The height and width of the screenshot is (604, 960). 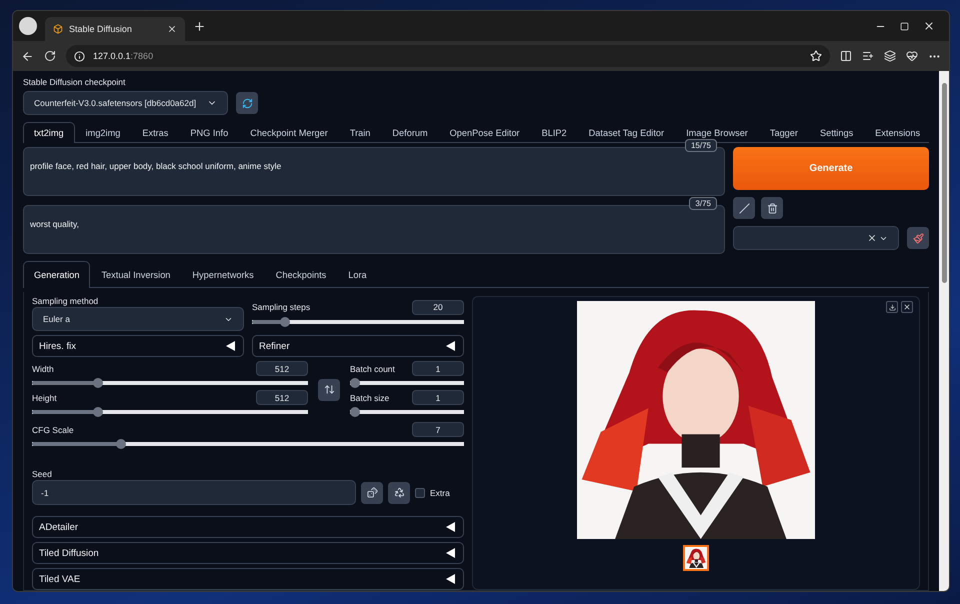 I want to click on paintbrush-icon, so click(x=918, y=238).